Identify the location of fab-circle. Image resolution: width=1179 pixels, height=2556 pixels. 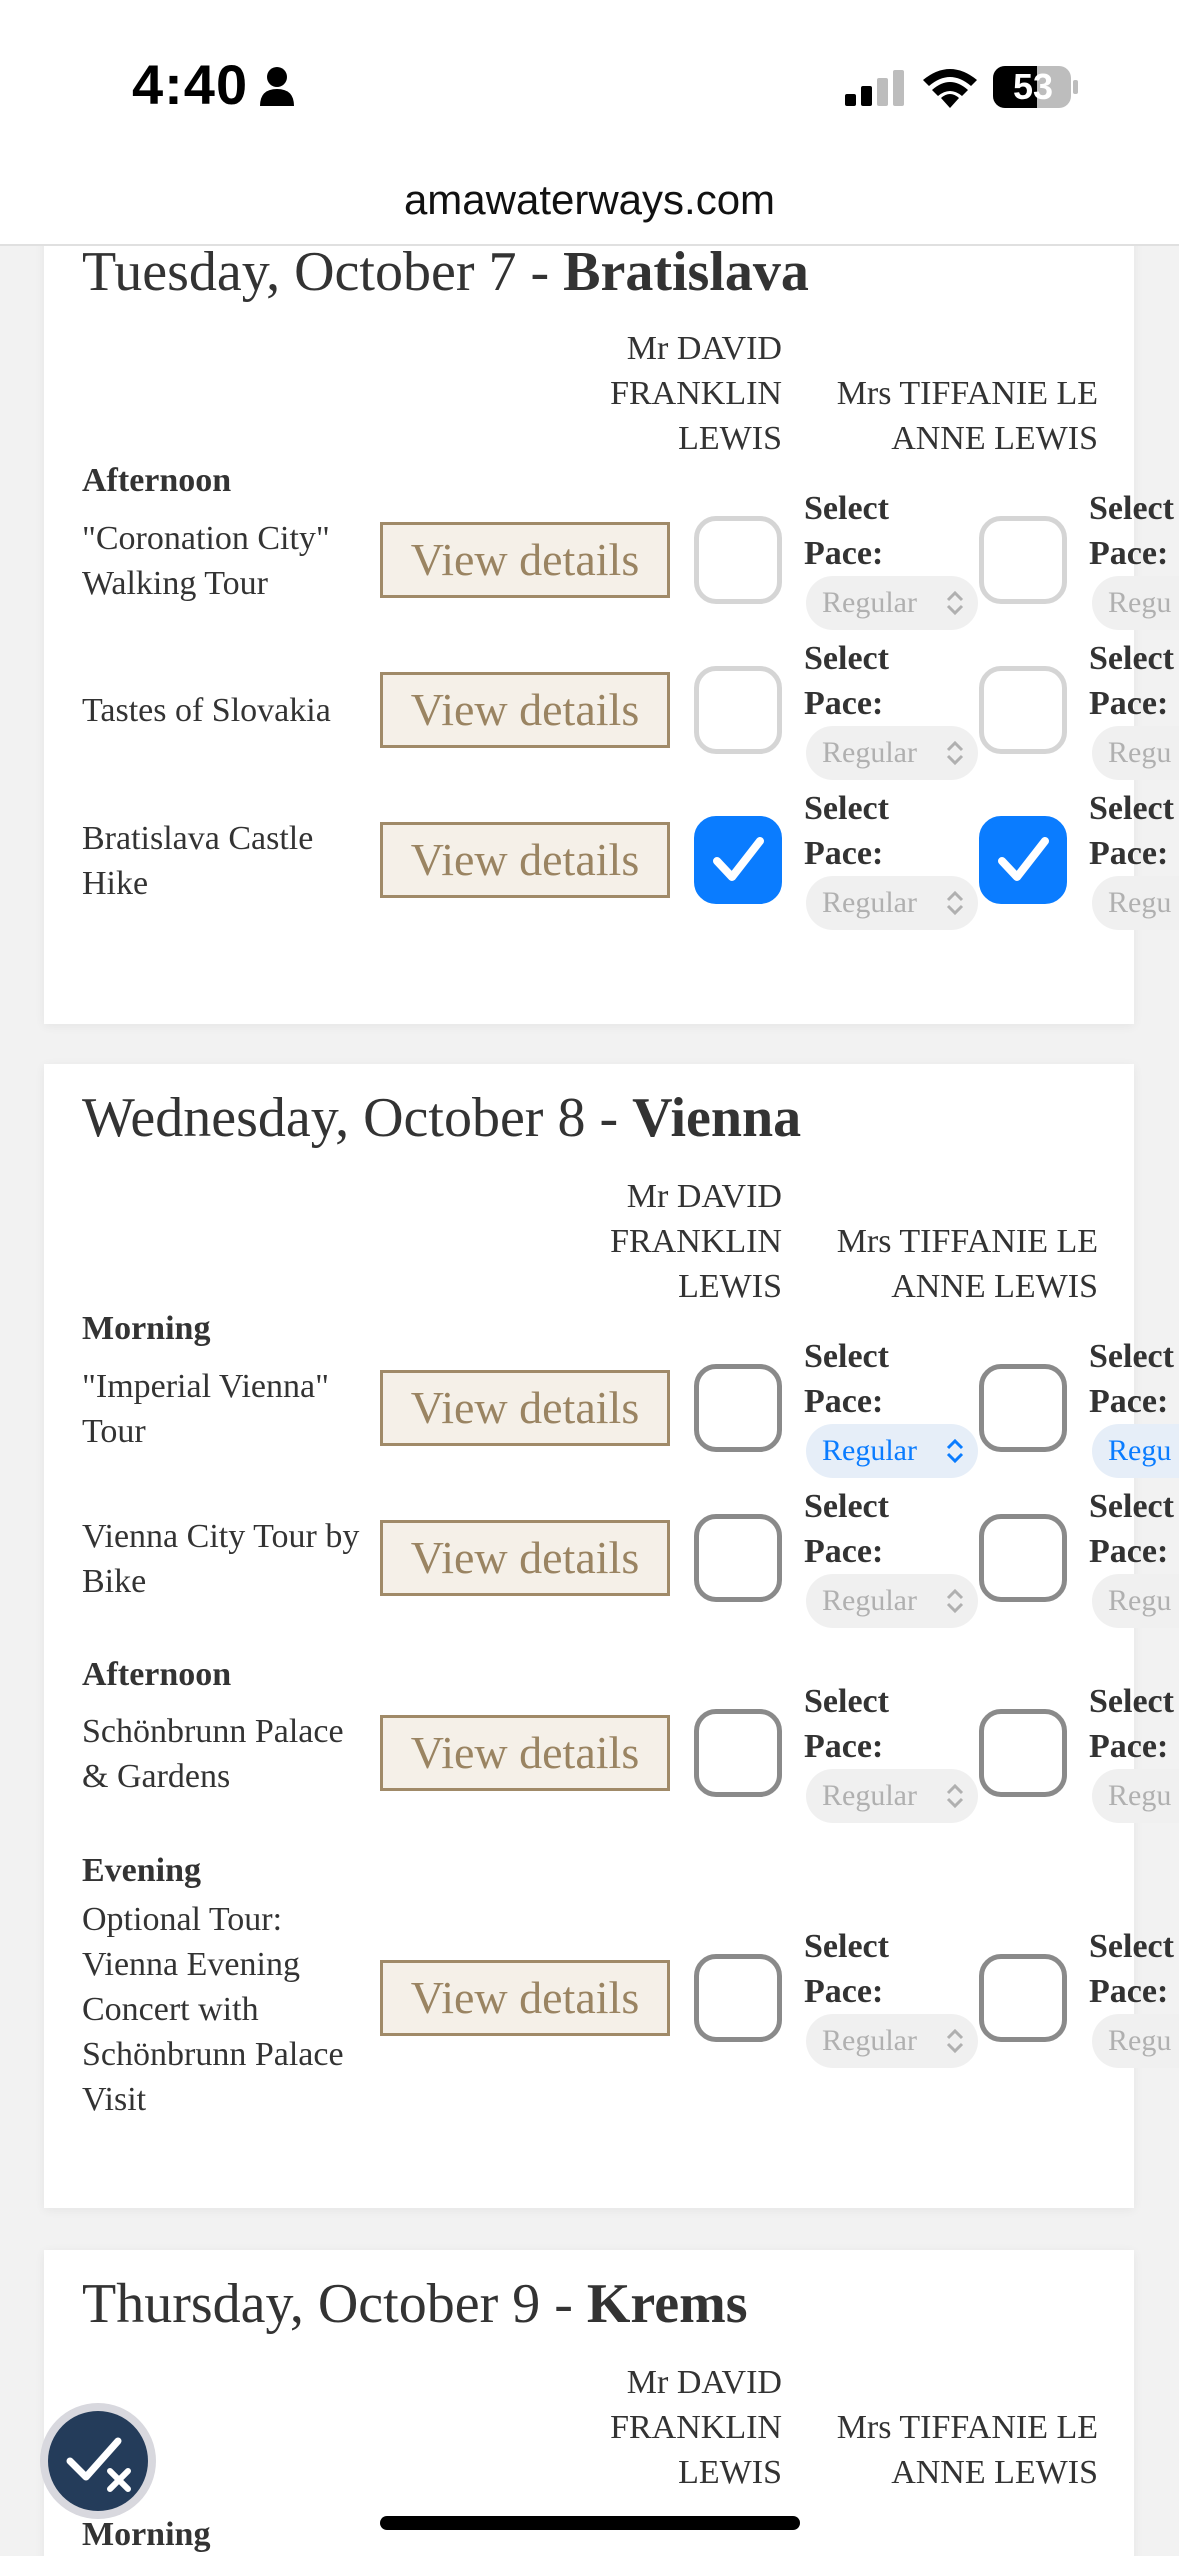
(98, 2461).